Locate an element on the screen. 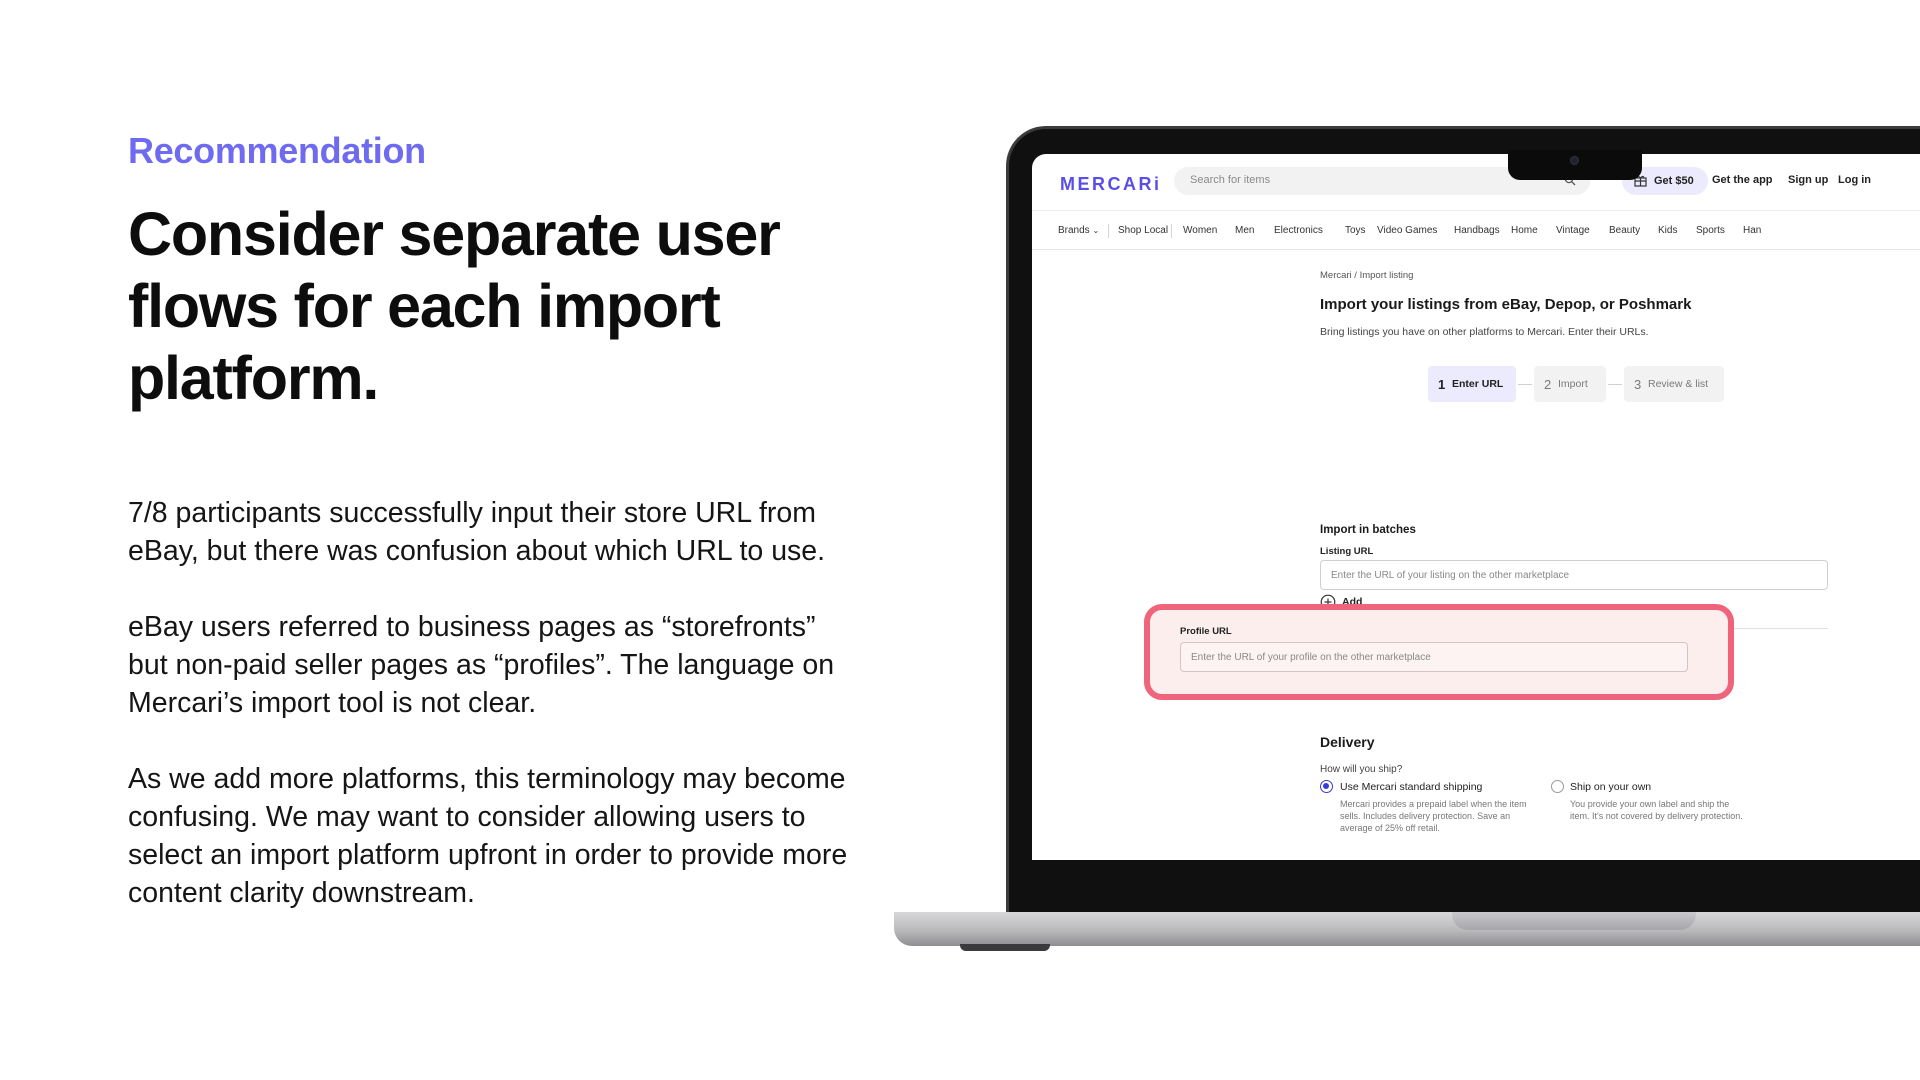 The height and width of the screenshot is (1080, 1920). step-label: Enter URL is located at coordinates (1478, 384).